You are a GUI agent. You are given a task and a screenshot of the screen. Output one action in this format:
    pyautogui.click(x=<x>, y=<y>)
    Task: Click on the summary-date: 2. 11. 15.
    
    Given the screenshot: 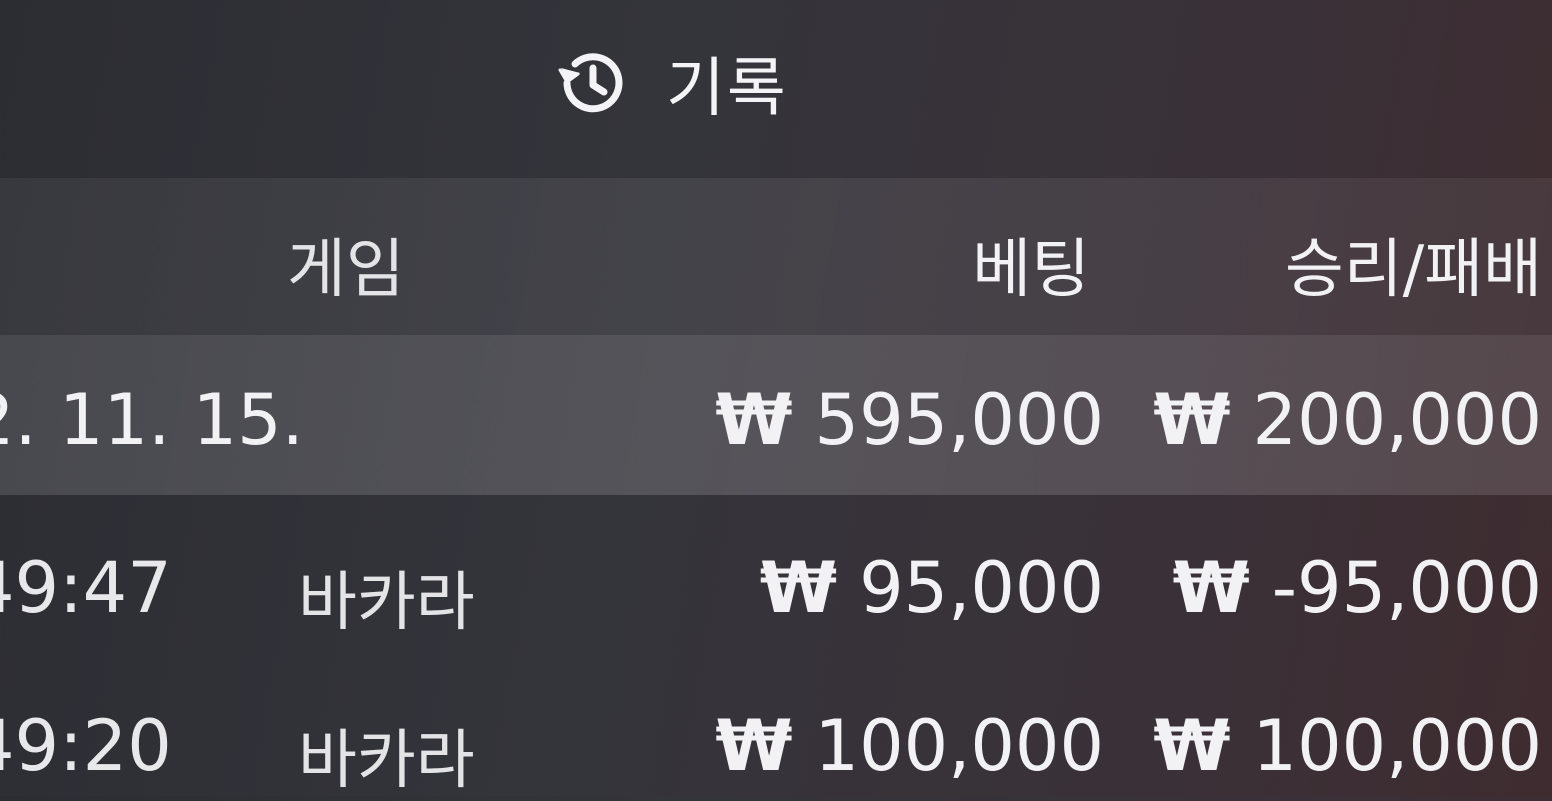 What is the action you would take?
    pyautogui.click(x=152, y=420)
    